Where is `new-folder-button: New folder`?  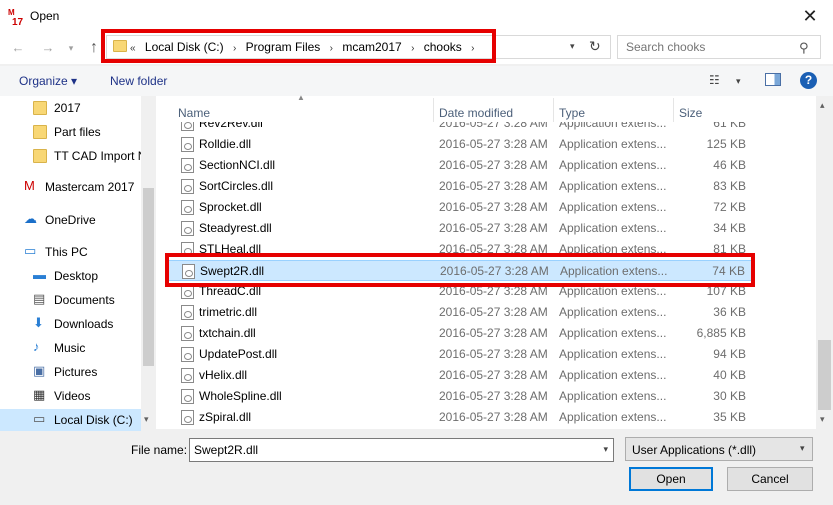 new-folder-button: New folder is located at coordinates (138, 81).